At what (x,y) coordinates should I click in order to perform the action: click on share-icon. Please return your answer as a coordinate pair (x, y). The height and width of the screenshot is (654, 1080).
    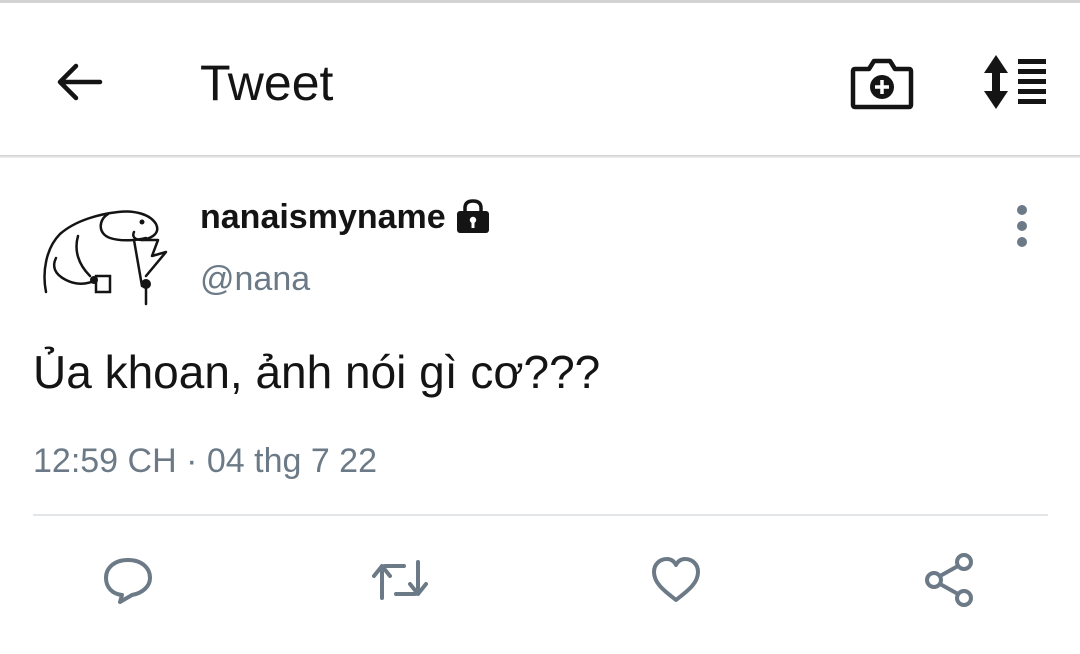
    Looking at the image, I should click on (949, 580).